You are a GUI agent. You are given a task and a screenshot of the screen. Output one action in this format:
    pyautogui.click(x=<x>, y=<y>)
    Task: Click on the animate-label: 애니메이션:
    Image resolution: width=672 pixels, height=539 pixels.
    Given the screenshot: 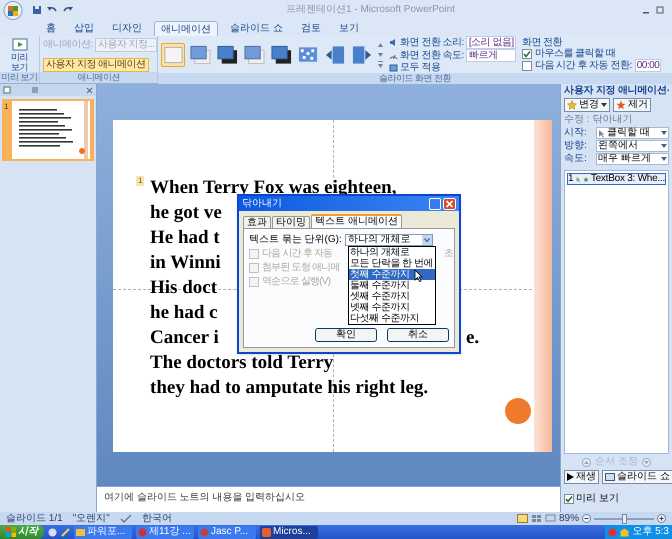 What is the action you would take?
    pyautogui.click(x=68, y=45)
    